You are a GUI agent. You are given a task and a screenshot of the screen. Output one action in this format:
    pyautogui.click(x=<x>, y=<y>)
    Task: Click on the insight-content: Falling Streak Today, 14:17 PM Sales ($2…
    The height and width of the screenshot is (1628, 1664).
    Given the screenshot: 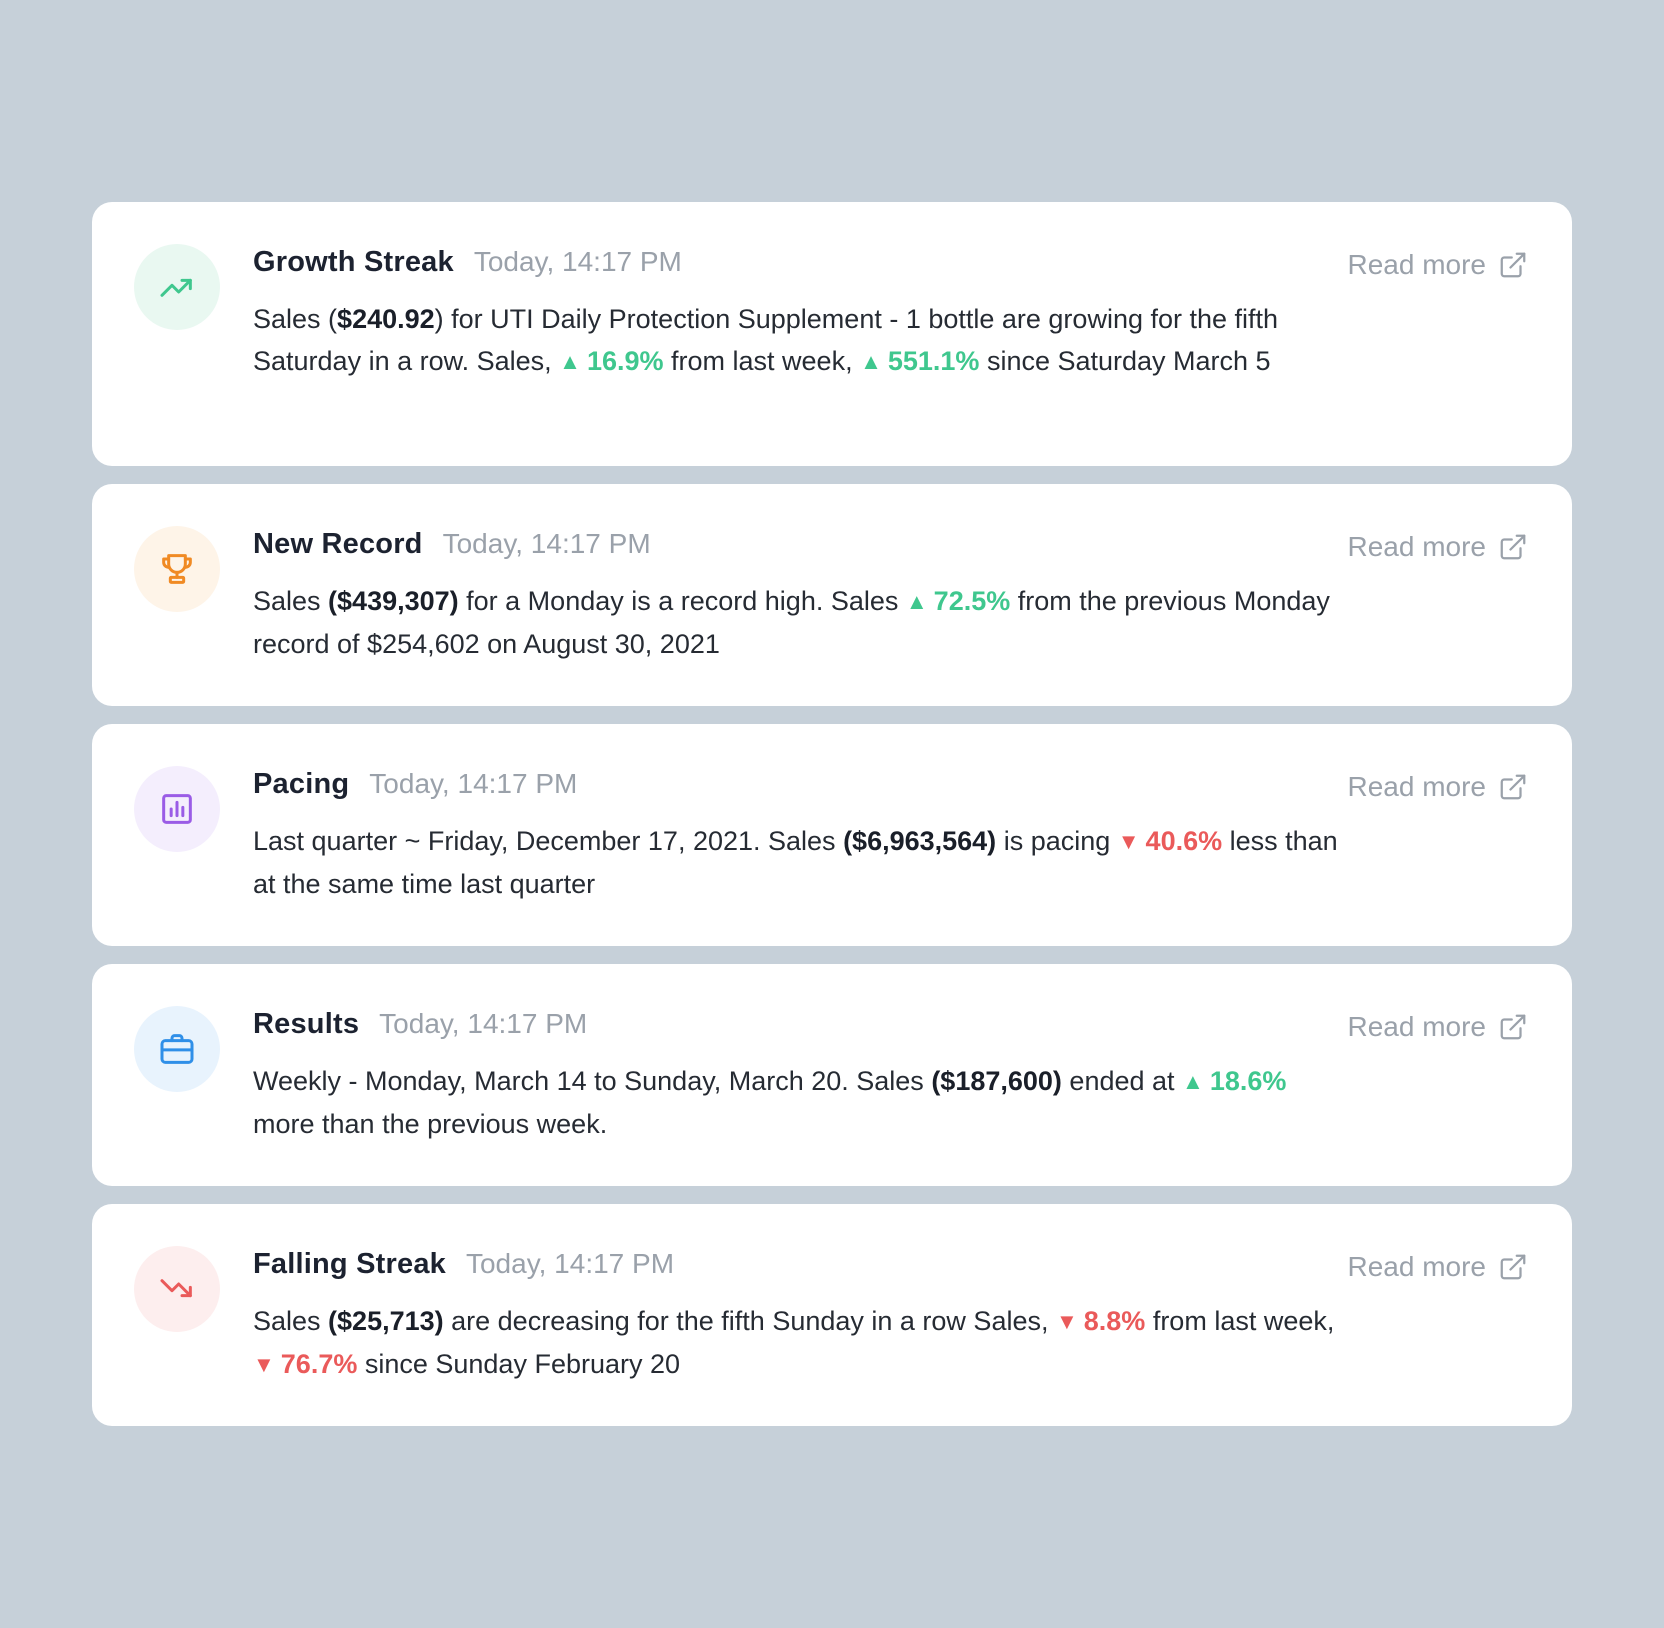 What is the action you would take?
    pyautogui.click(x=802, y=1317)
    